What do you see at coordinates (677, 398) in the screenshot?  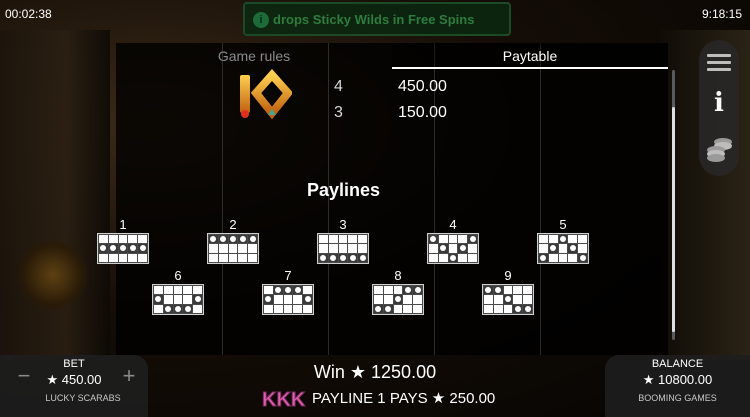 I see `brand-name: BOOMING GAMES` at bounding box center [677, 398].